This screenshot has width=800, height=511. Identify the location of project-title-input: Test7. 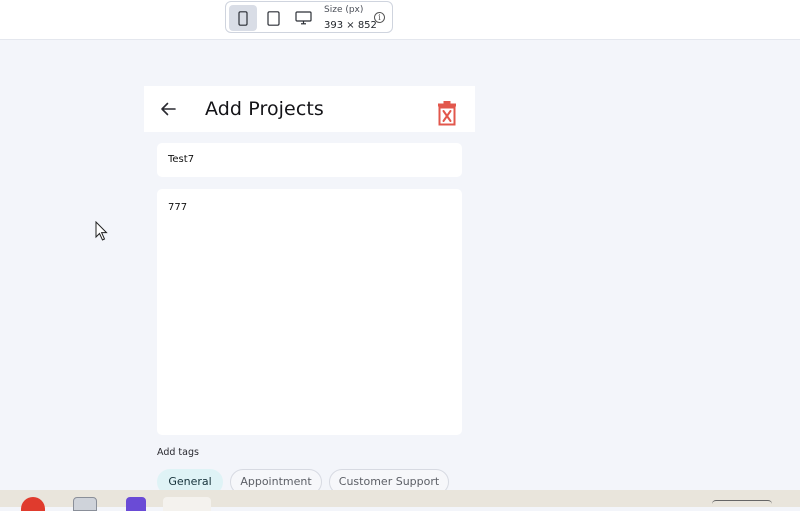
(309, 160).